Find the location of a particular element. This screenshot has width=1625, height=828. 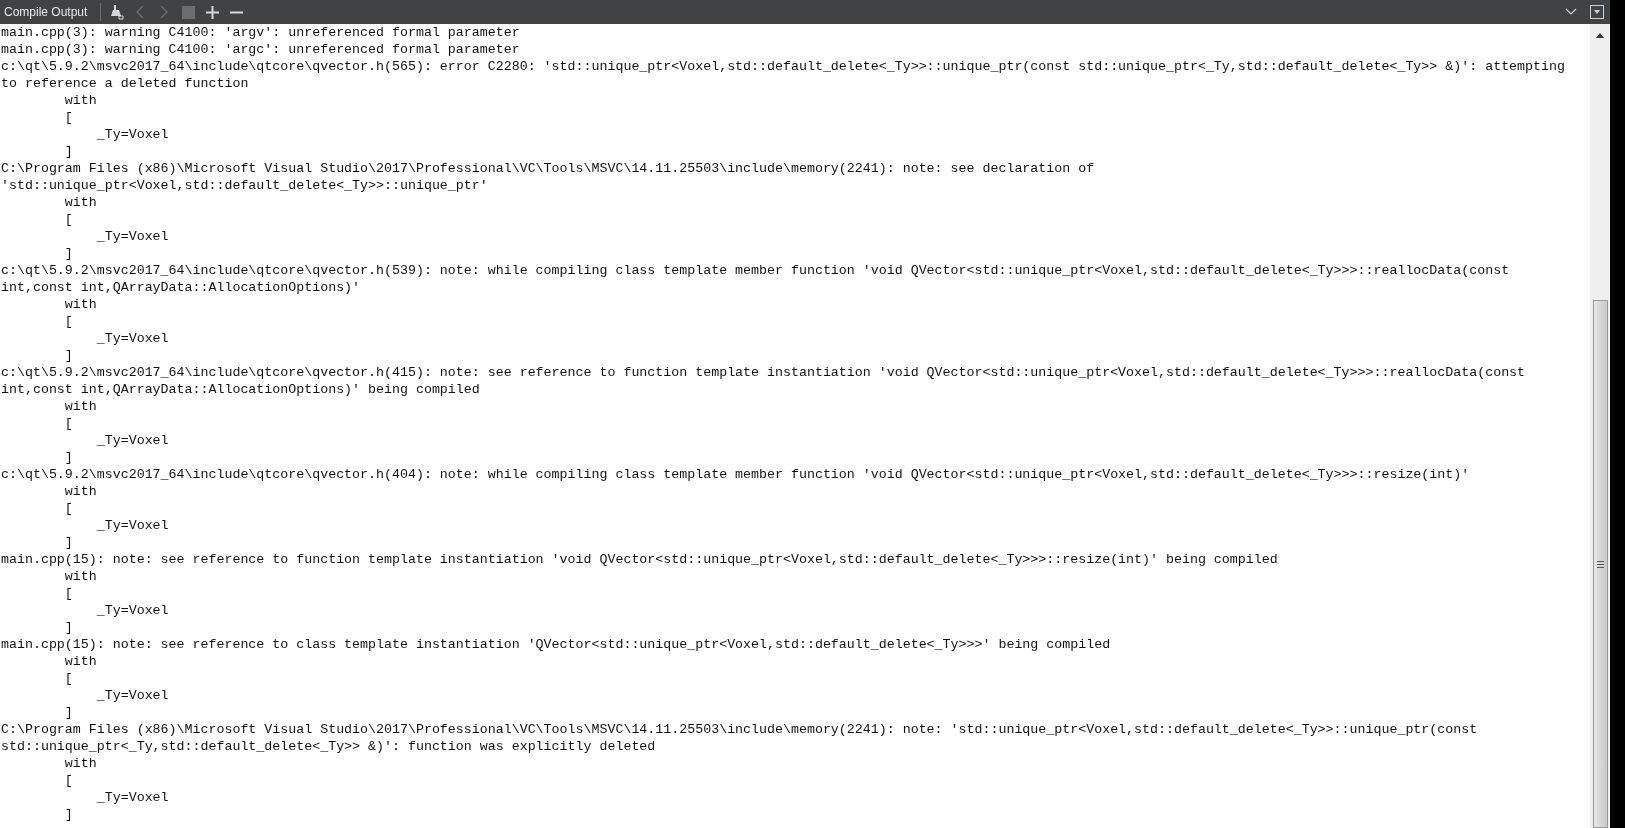

output-line: std::unique_ptr<_Ty,std::default_delete<_Ty>> &)': function was explicitly deleted is located at coordinates (328, 746).